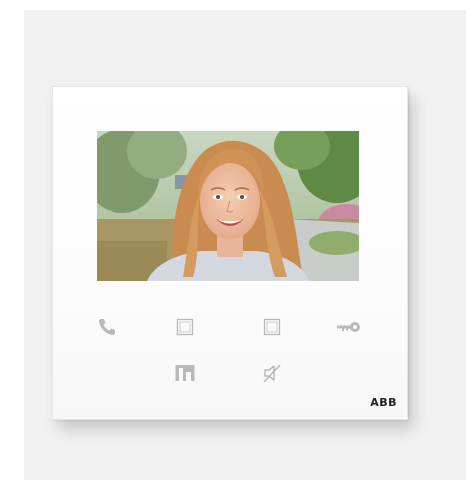 This screenshot has width=473, height=491. Describe the element at coordinates (383, 402) in the screenshot. I see `brand-logo: ABB` at that location.